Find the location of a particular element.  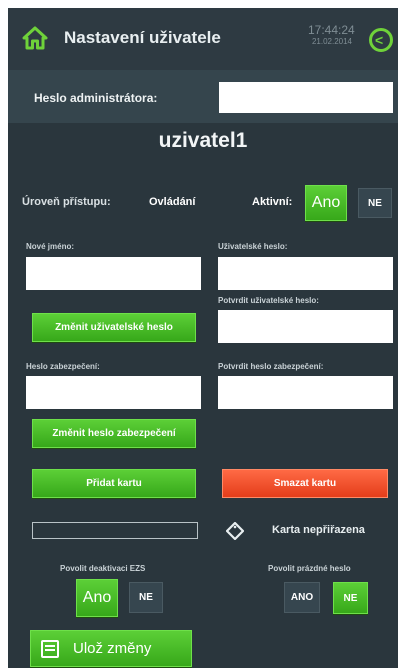

footer-bar: Ulož změny is located at coordinates (203, 647).